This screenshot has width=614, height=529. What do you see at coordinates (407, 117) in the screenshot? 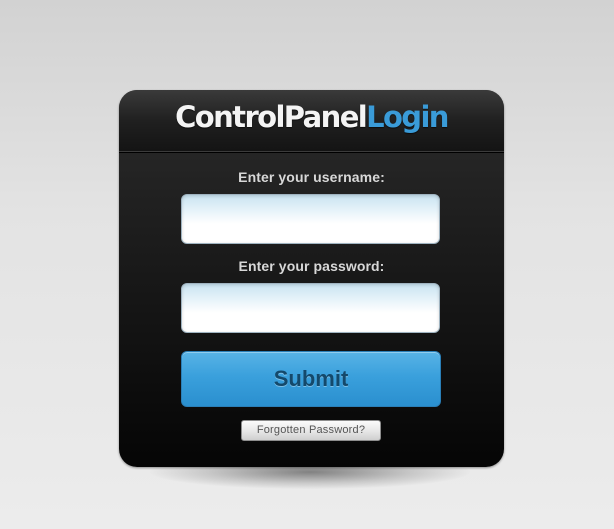
I see `title-login: Login` at bounding box center [407, 117].